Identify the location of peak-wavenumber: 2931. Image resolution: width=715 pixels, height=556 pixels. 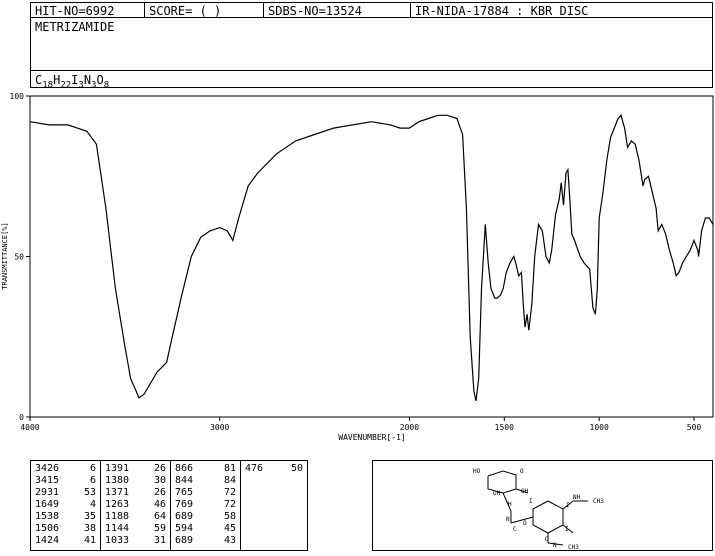
(47, 492).